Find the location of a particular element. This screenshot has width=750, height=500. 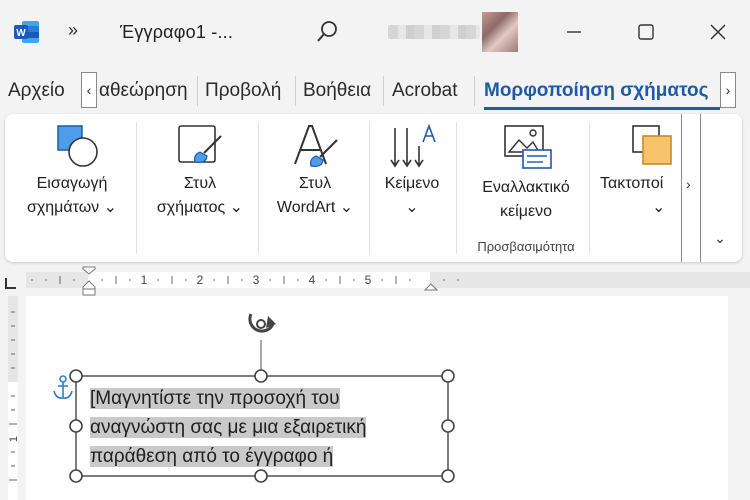

ruler-number: 4 is located at coordinates (312, 280).